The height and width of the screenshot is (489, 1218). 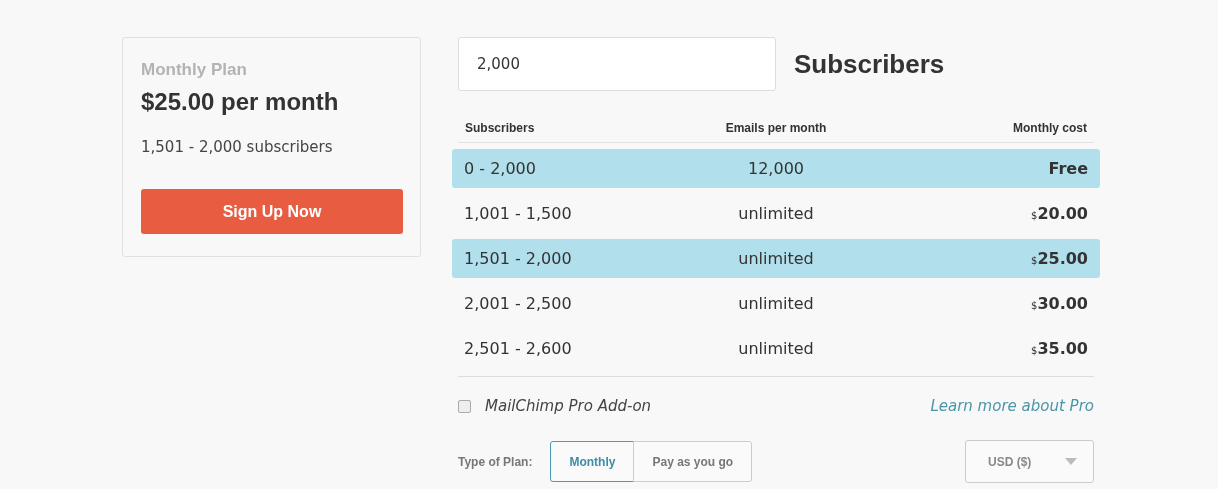 I want to click on plan-type-option: Pay as you go, so click(x=693, y=461).